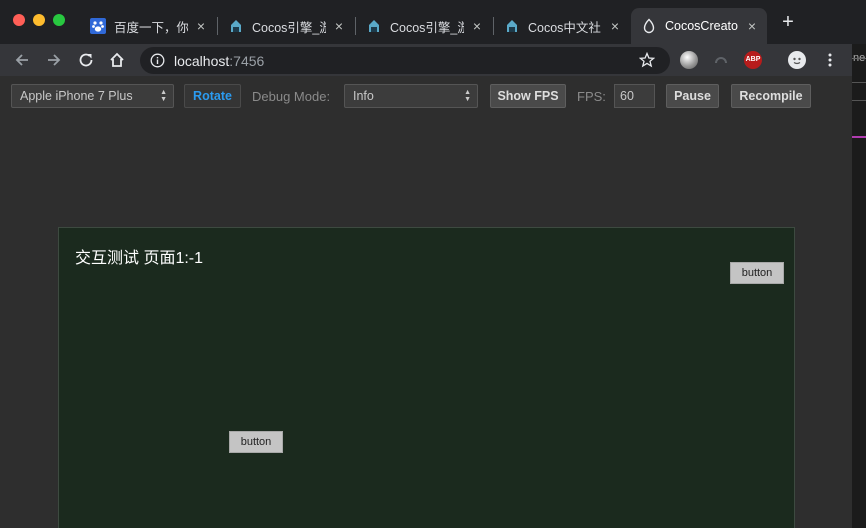 The height and width of the screenshot is (528, 866). What do you see at coordinates (117, 60) in the screenshot?
I see `home-icon` at bounding box center [117, 60].